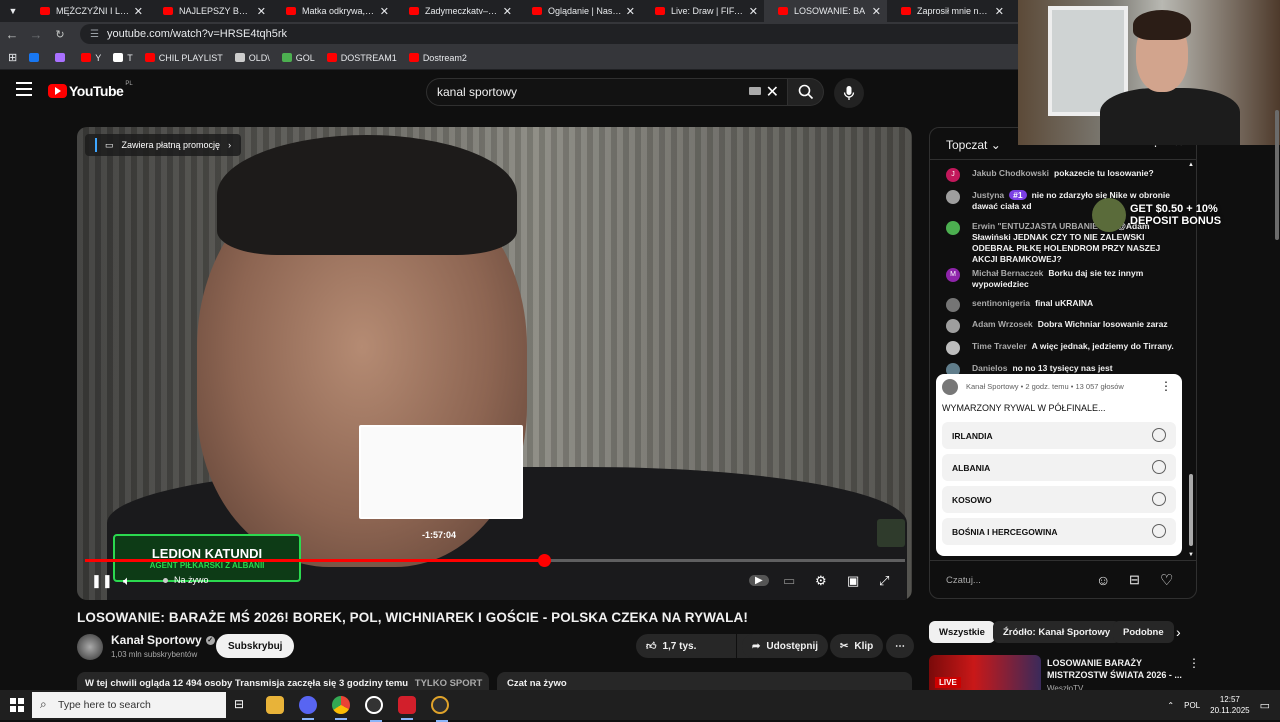  I want to click on recommended-more-icon: ⋮, so click(1194, 663).